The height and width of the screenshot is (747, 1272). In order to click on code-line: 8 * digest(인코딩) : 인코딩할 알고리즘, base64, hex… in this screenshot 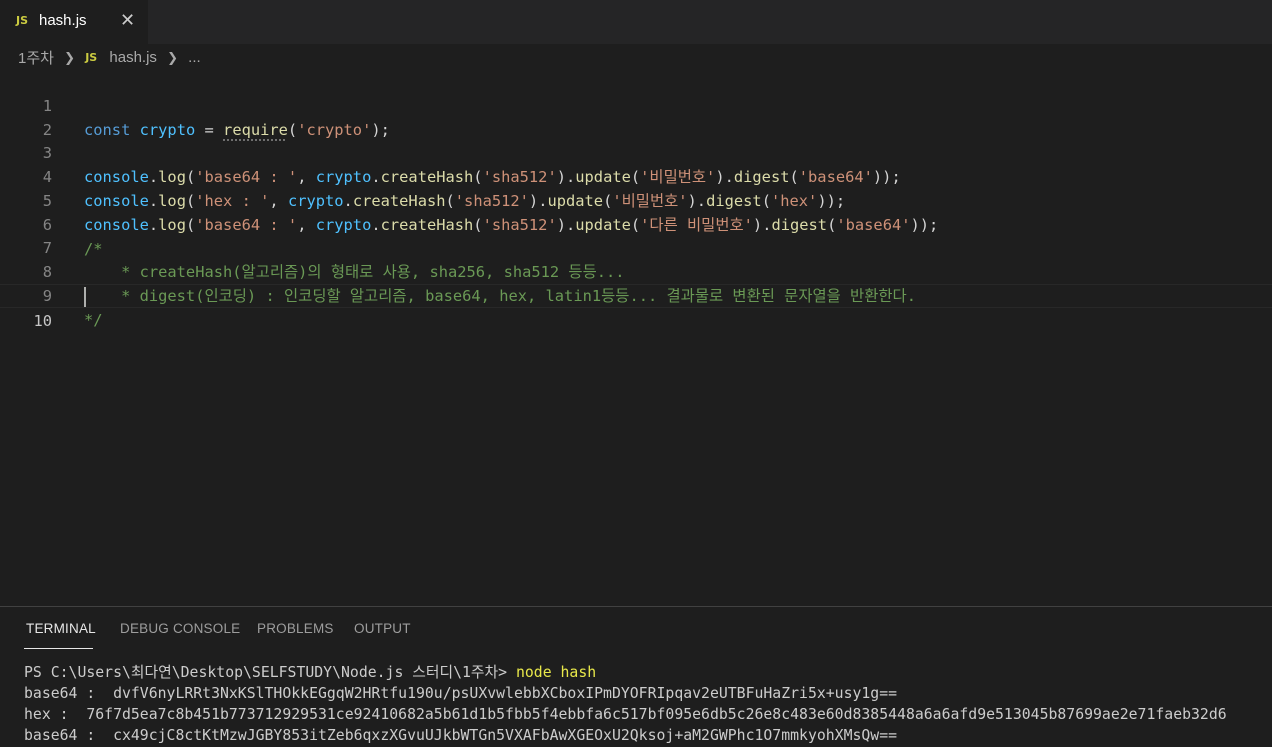, I will do `click(636, 270)`.